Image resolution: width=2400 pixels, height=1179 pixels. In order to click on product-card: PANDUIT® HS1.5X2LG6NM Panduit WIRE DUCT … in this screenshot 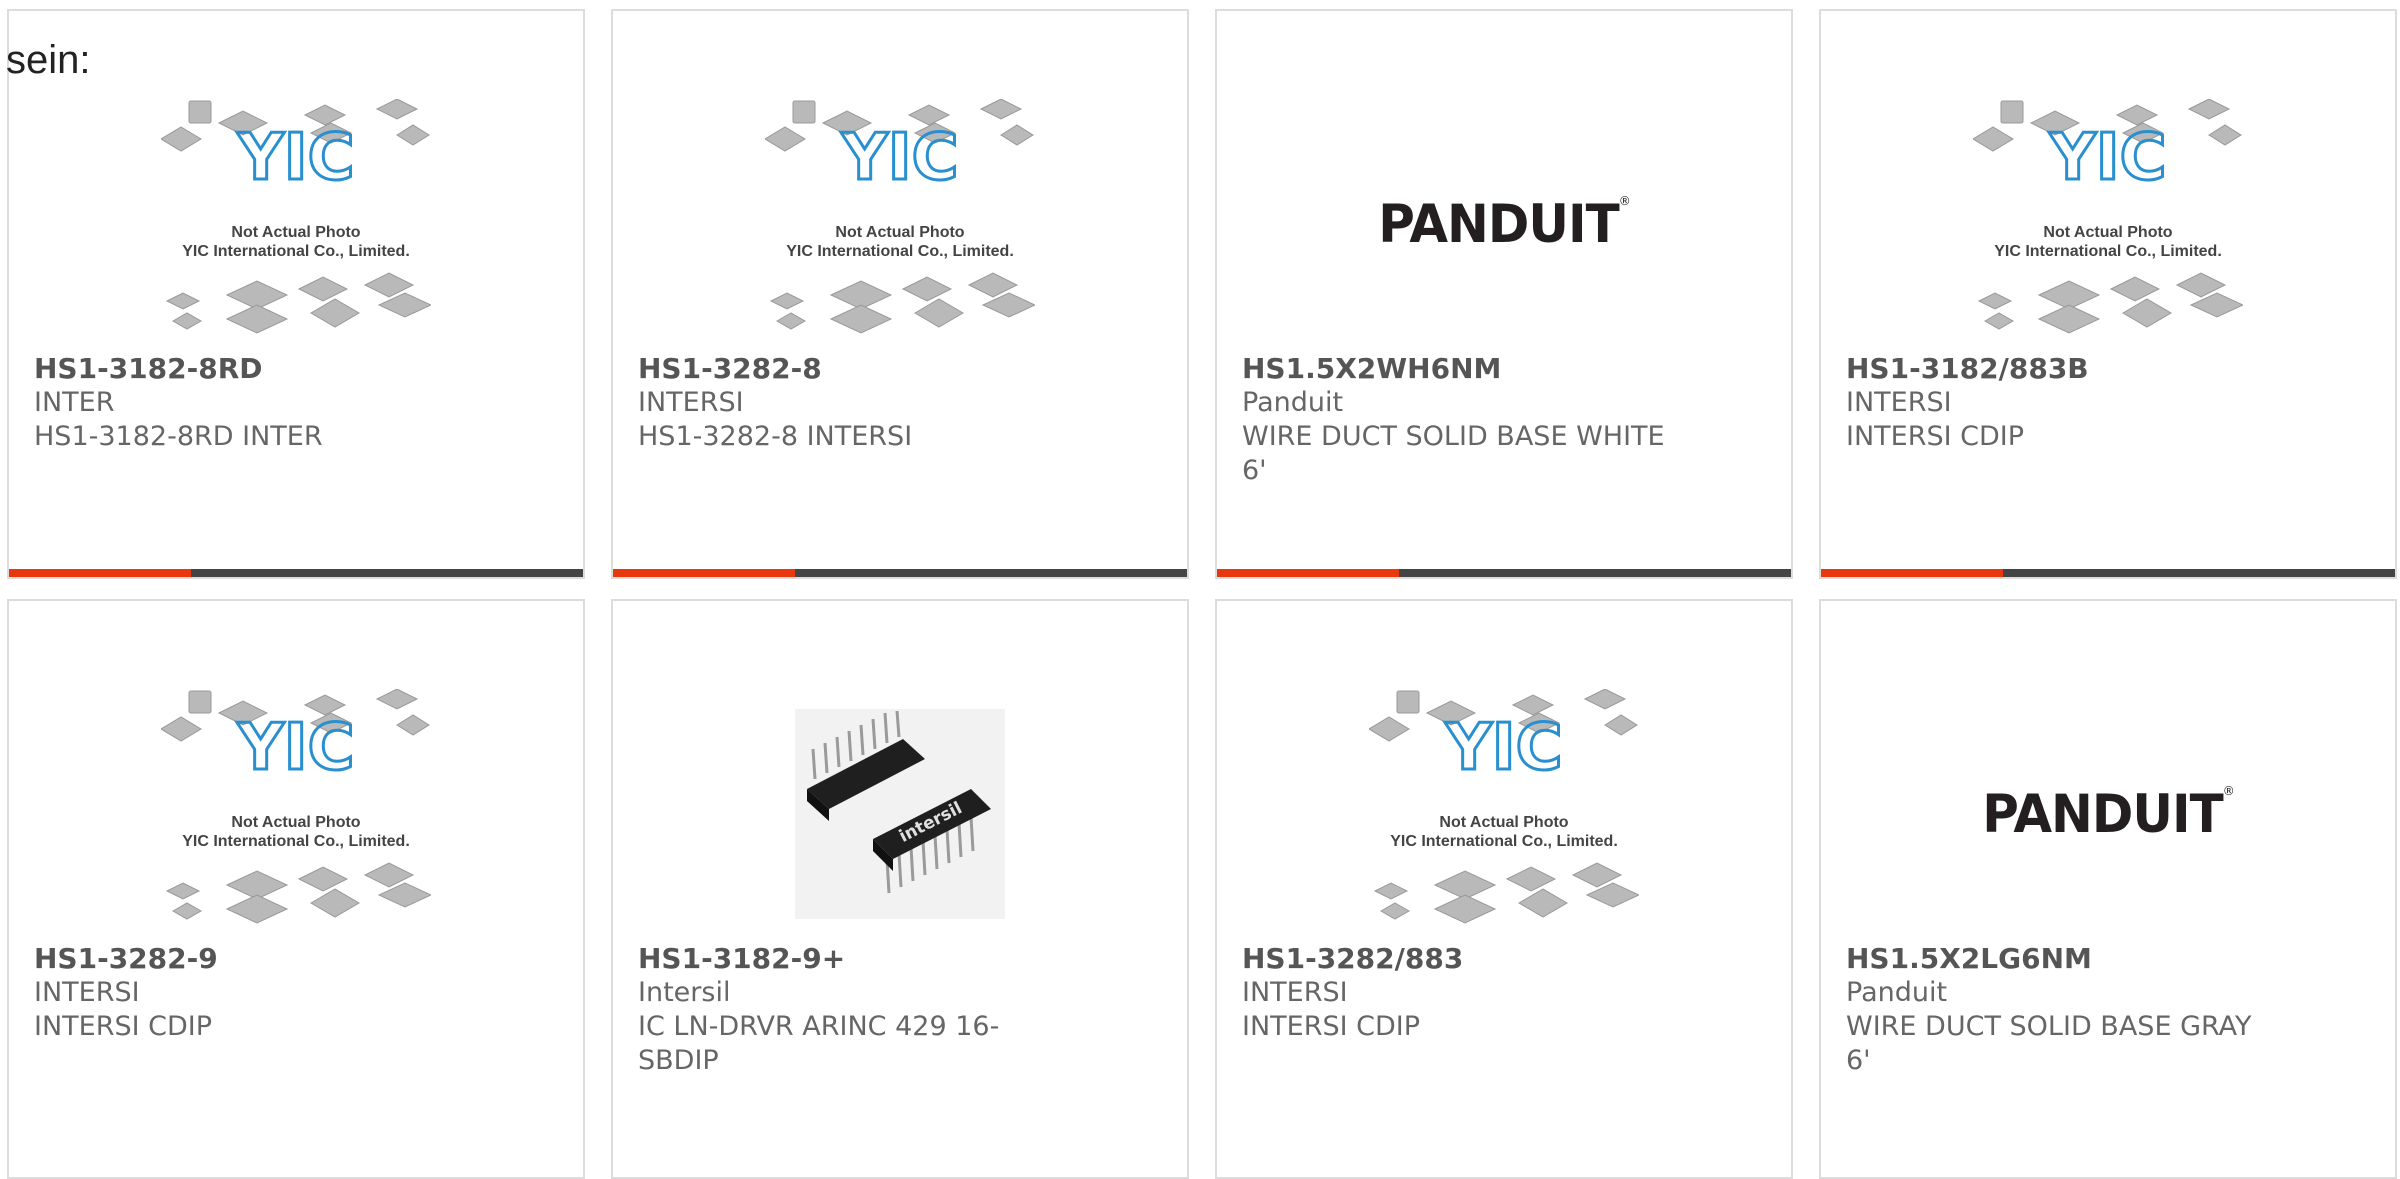, I will do `click(2108, 889)`.